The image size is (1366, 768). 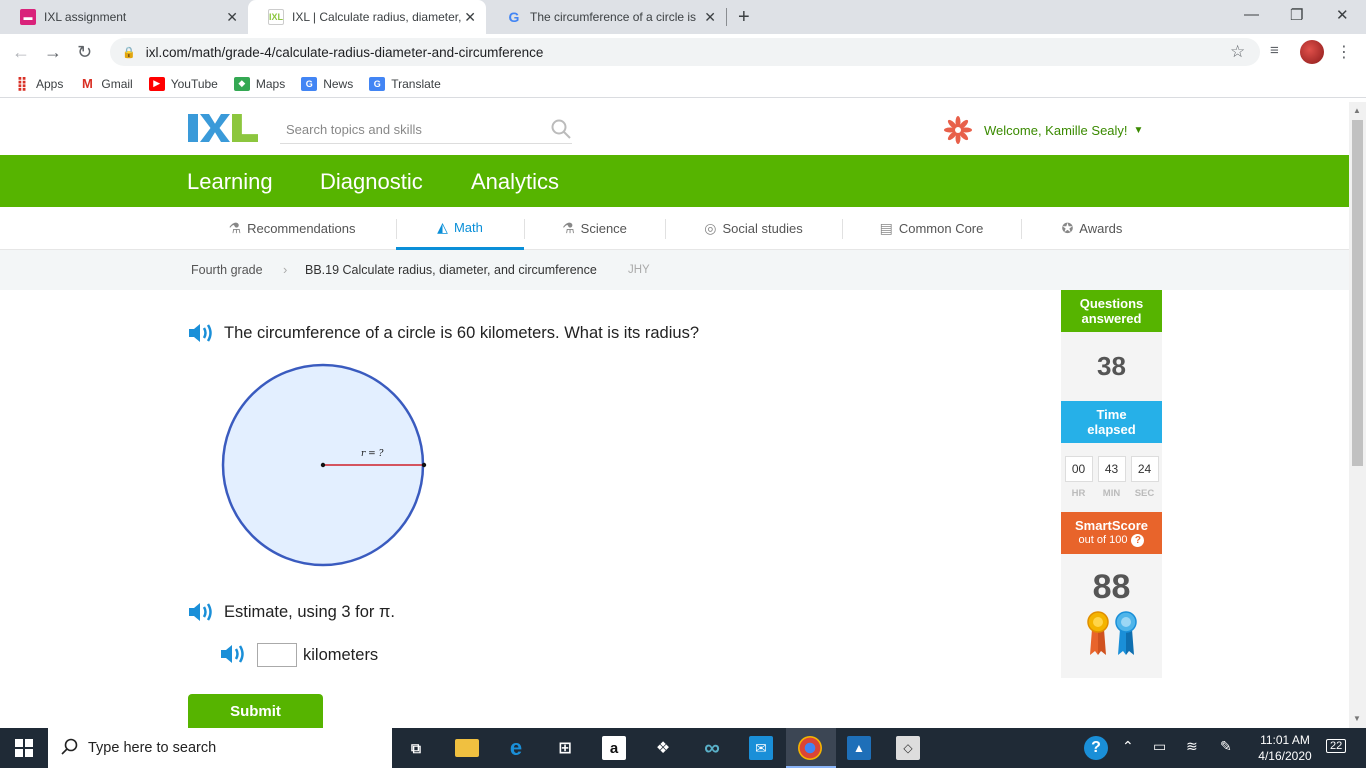 I want to click on page-scrollbar: ▲ ▼, so click(x=1357, y=415).